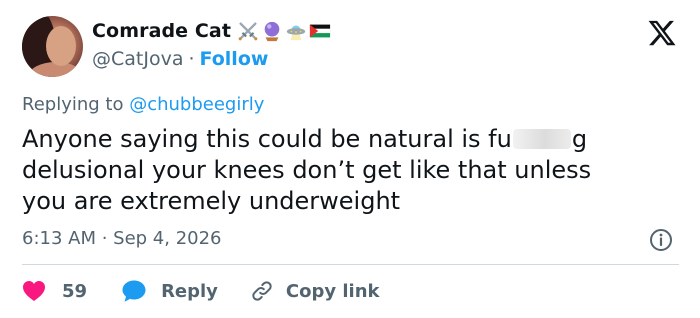  I want to click on action-bar: 59 Reply Copy link, so click(201, 291).